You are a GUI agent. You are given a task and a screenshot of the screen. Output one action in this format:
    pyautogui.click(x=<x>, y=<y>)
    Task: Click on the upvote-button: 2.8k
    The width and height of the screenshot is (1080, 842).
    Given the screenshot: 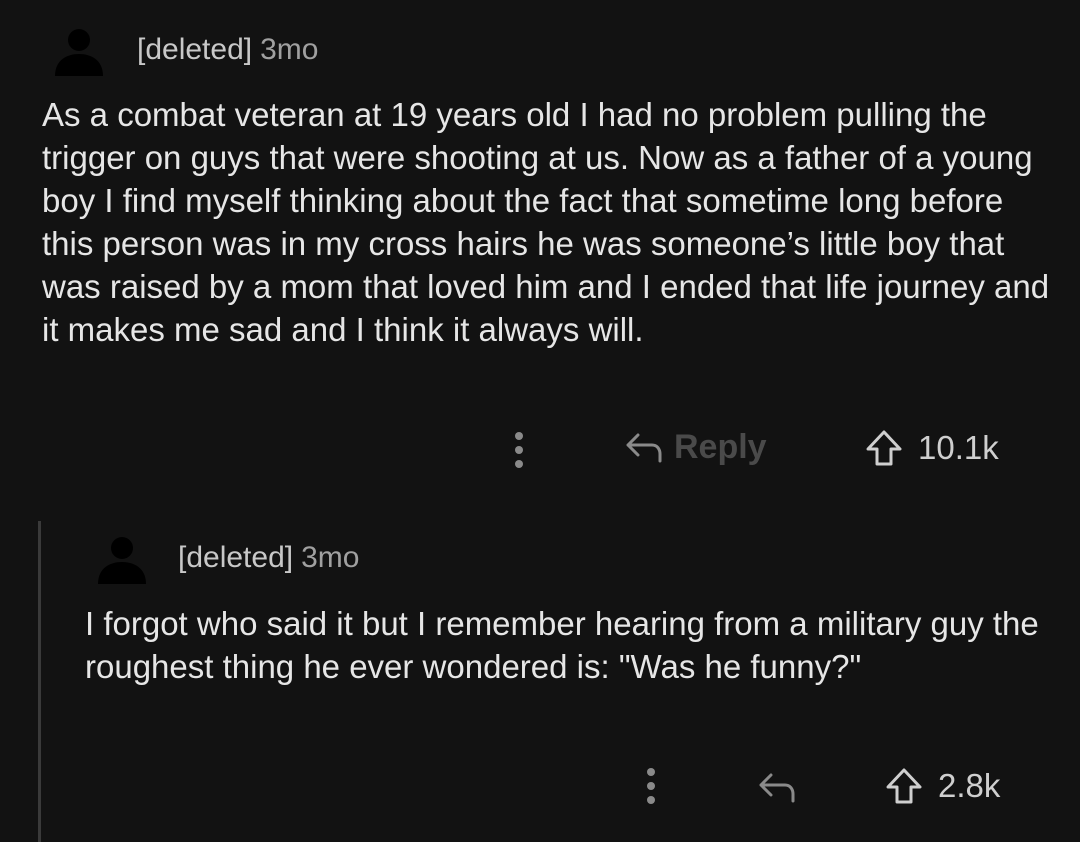 What is the action you would take?
    pyautogui.click(x=942, y=786)
    